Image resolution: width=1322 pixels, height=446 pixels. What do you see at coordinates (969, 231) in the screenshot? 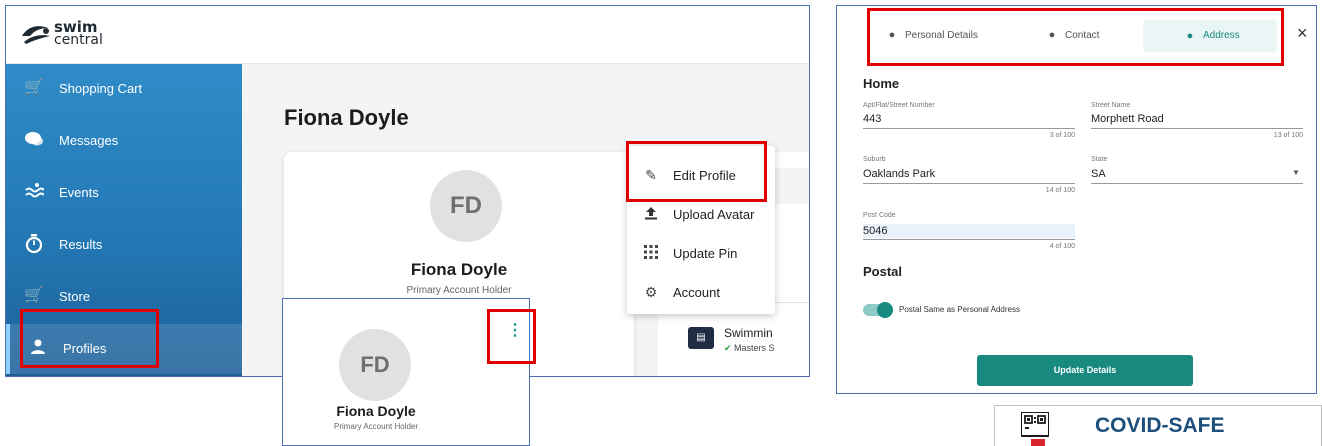
I see `field-autofill-bg` at bounding box center [969, 231].